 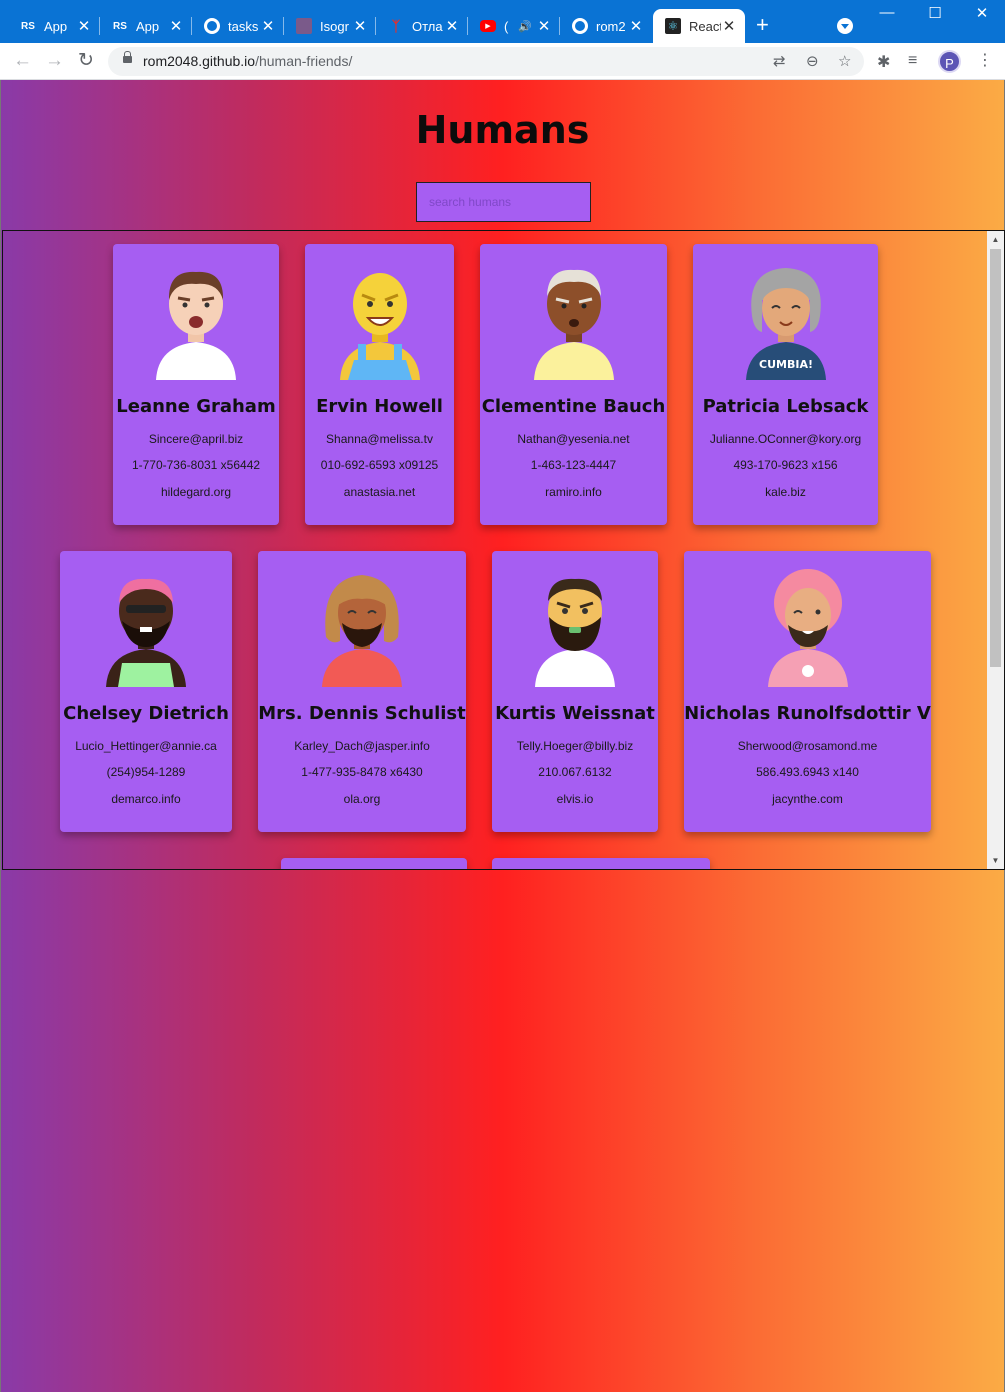 What do you see at coordinates (786, 364) in the screenshot?
I see `shirt-text: CUMBIA!` at bounding box center [786, 364].